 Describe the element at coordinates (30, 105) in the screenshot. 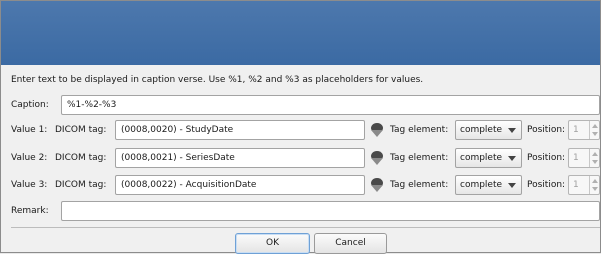

I see `caption-label: Caption:` at that location.